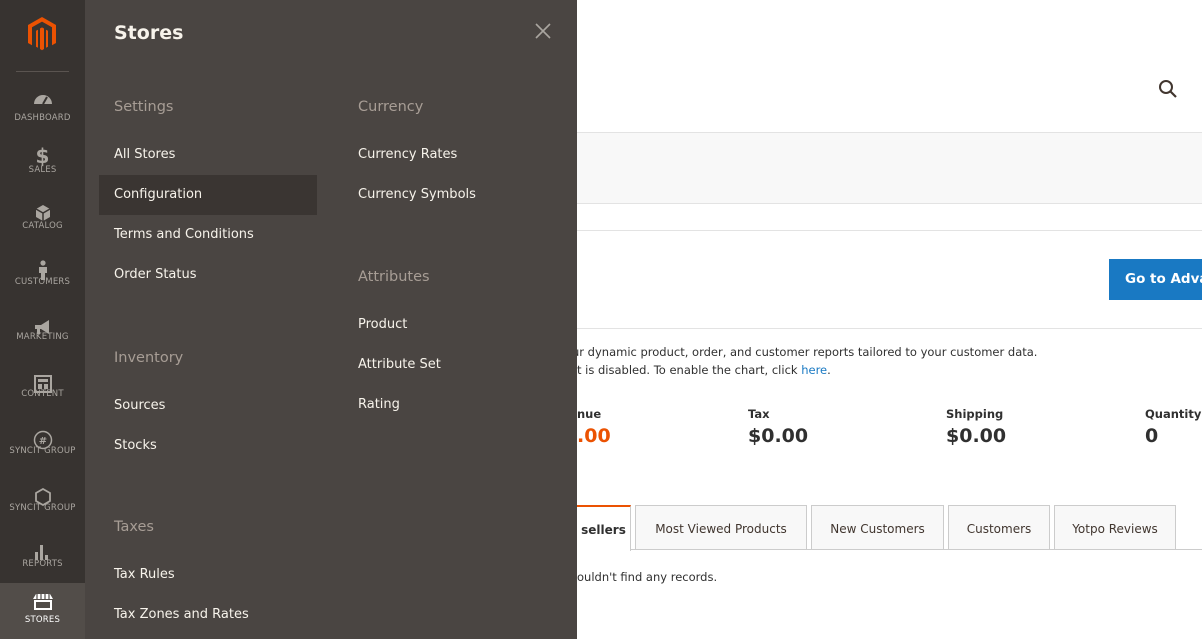 The height and width of the screenshot is (639, 1202). I want to click on sidebar-item-label: MARKETING, so click(42, 337).